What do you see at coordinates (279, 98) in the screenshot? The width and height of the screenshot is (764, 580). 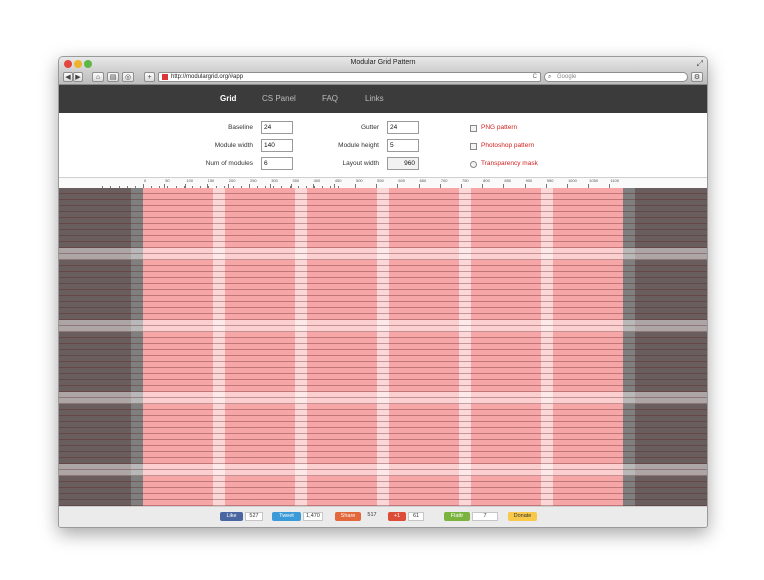 I see `nav-cs-panel: CS Panel` at bounding box center [279, 98].